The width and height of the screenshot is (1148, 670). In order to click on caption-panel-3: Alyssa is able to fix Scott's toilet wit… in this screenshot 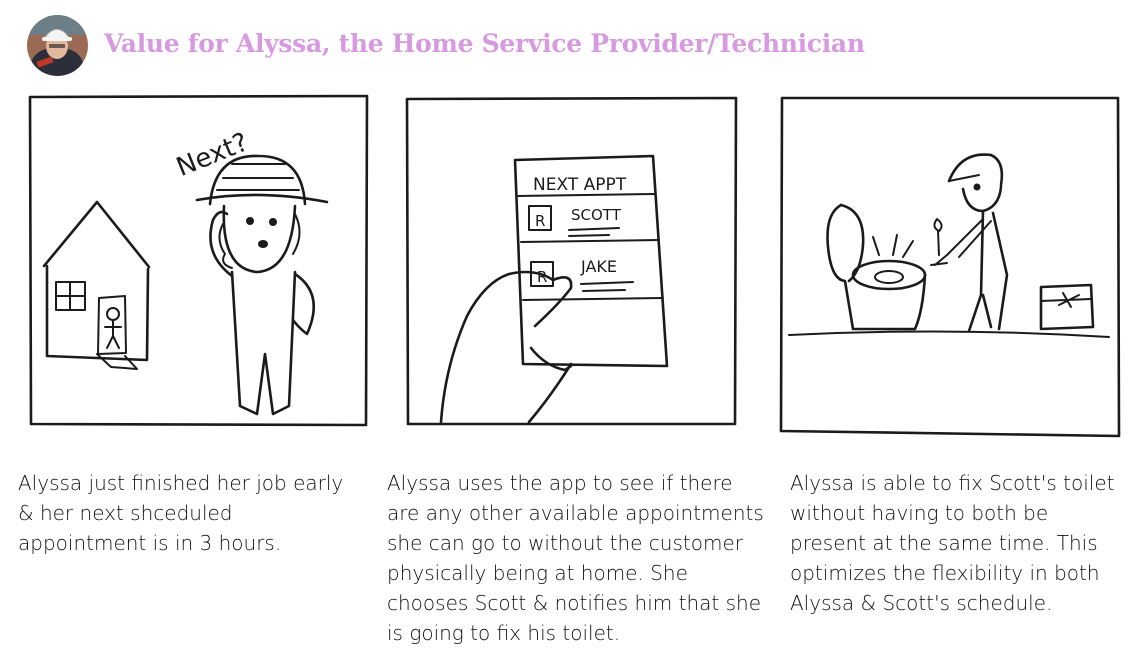, I will do `click(952, 543)`.